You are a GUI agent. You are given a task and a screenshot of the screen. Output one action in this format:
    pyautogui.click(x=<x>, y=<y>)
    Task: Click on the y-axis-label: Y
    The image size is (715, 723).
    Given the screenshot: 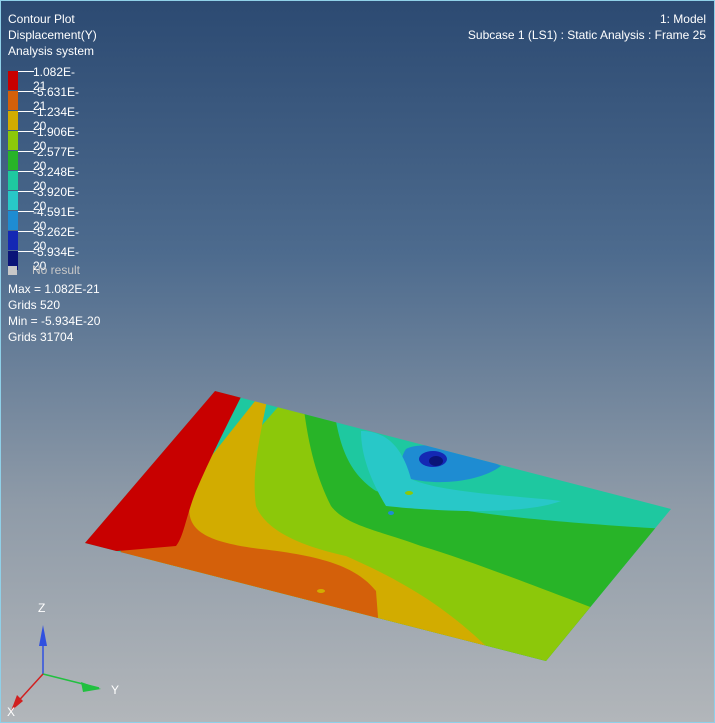 What is the action you would take?
    pyautogui.click(x=115, y=690)
    